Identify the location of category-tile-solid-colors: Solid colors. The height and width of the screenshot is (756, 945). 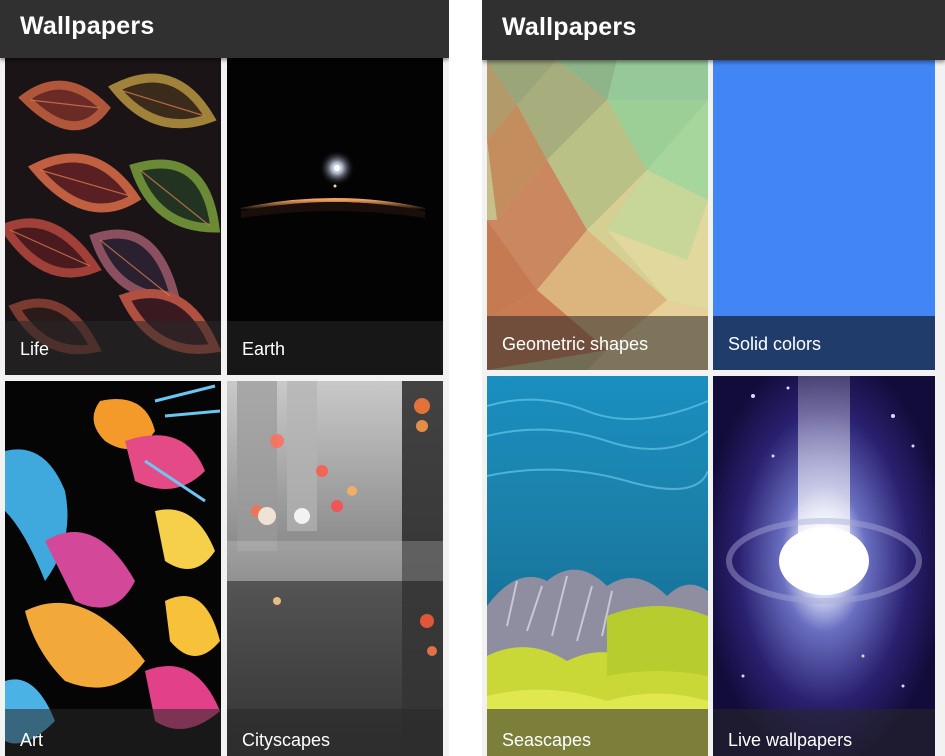
(824, 215).